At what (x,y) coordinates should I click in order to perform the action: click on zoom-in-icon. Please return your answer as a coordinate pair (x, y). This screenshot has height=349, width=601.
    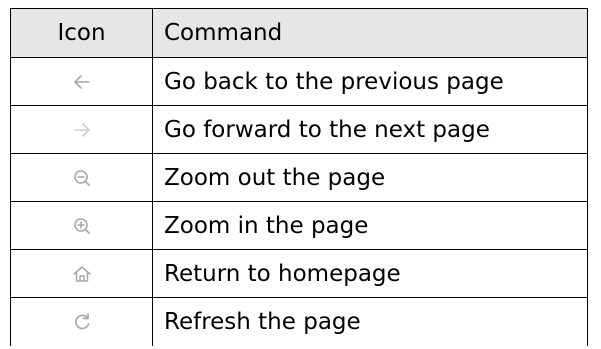
    Looking at the image, I should click on (82, 226).